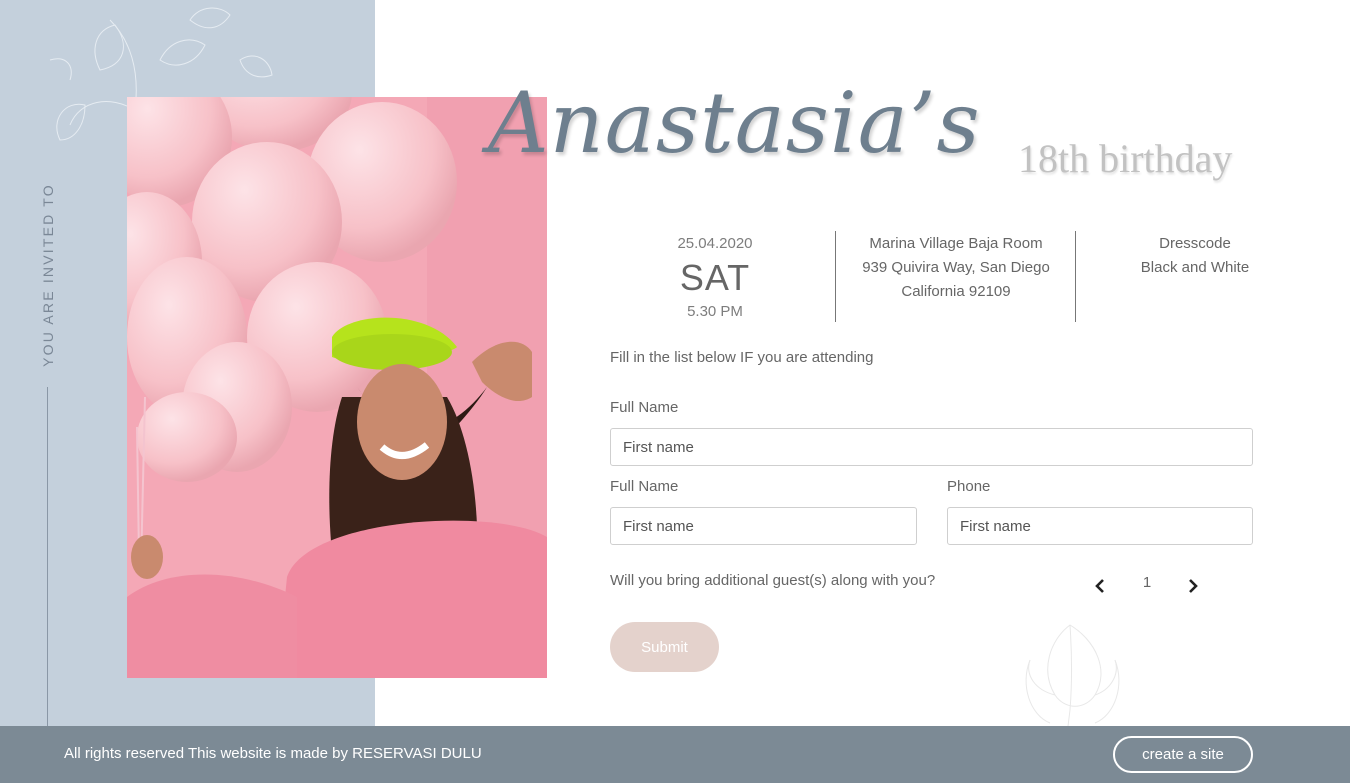 The width and height of the screenshot is (1350, 783). I want to click on increment-button, so click(1193, 586).